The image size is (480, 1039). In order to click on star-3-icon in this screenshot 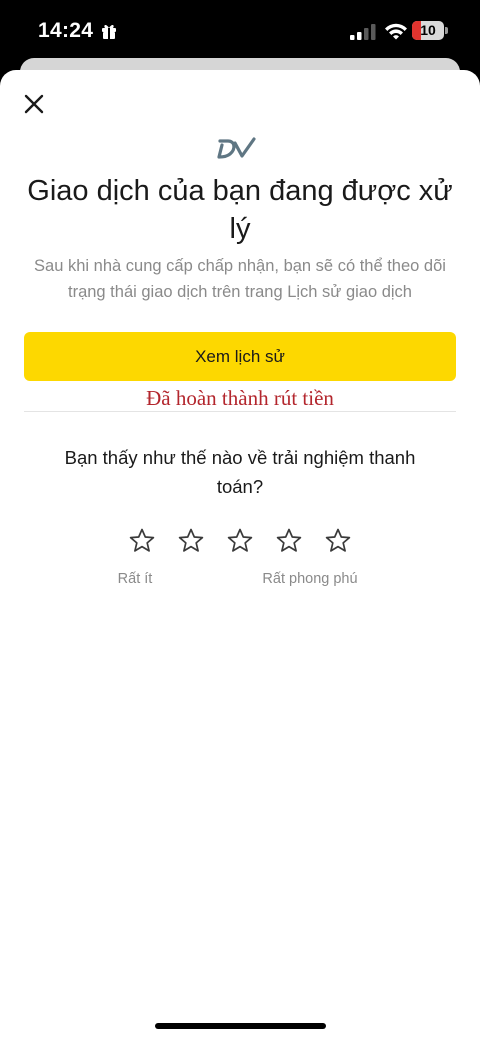, I will do `click(240, 541)`.